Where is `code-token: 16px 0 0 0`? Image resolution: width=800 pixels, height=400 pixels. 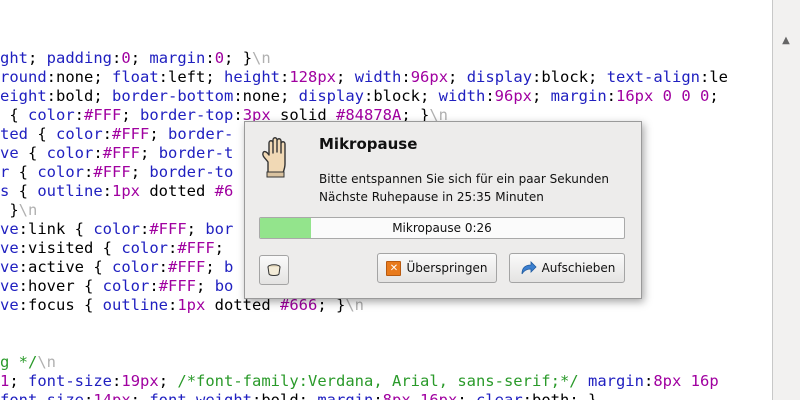
code-token: 16px 0 0 0 is located at coordinates (663, 96).